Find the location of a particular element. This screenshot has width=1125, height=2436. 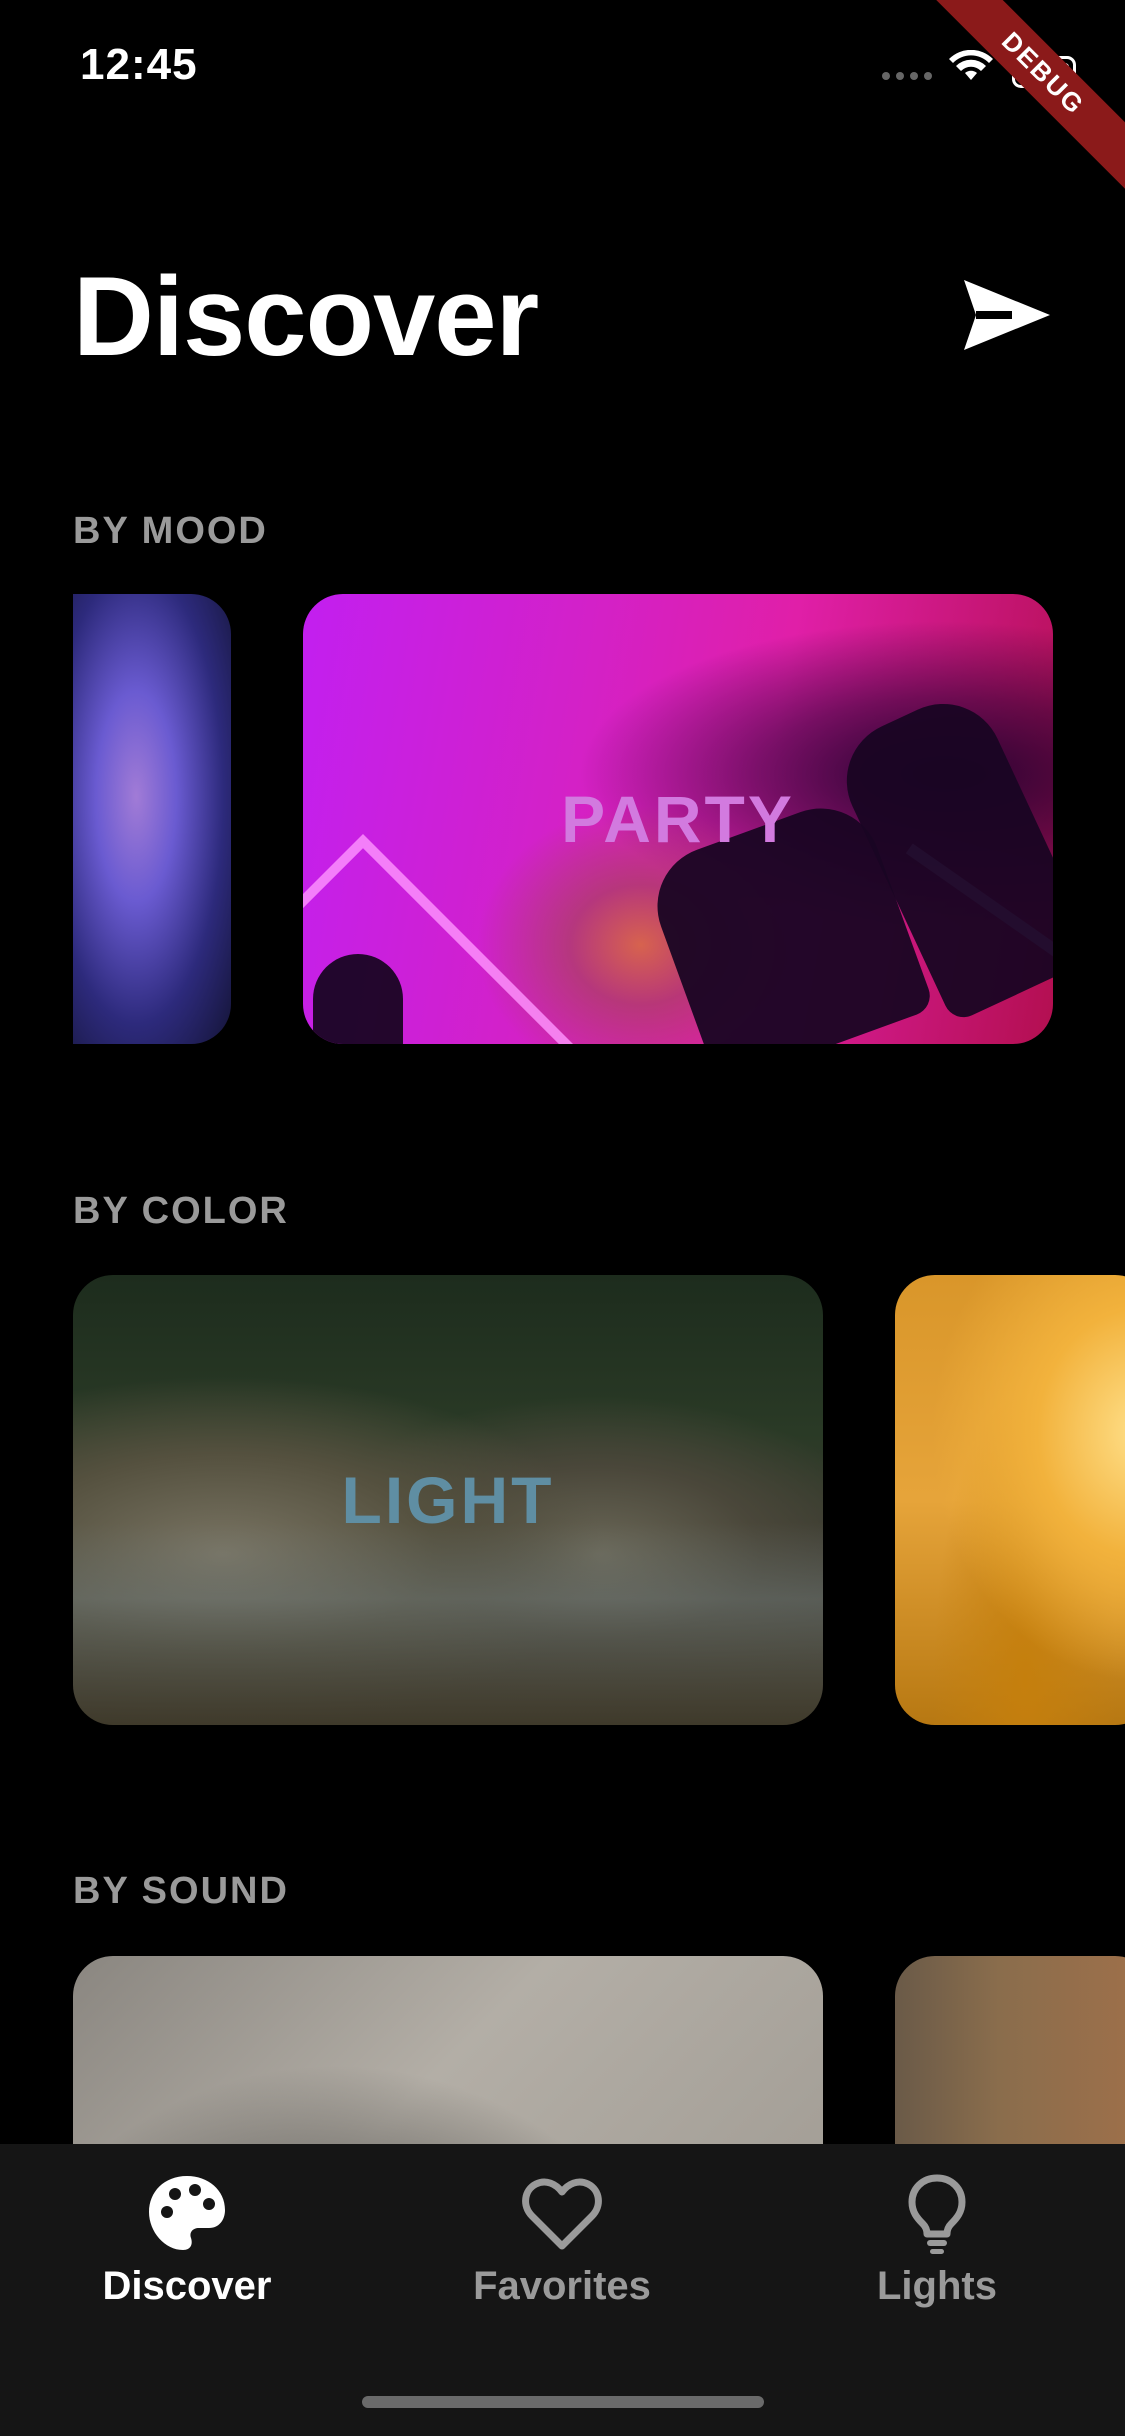

tab-favorites: Favorites is located at coordinates (562, 2240).